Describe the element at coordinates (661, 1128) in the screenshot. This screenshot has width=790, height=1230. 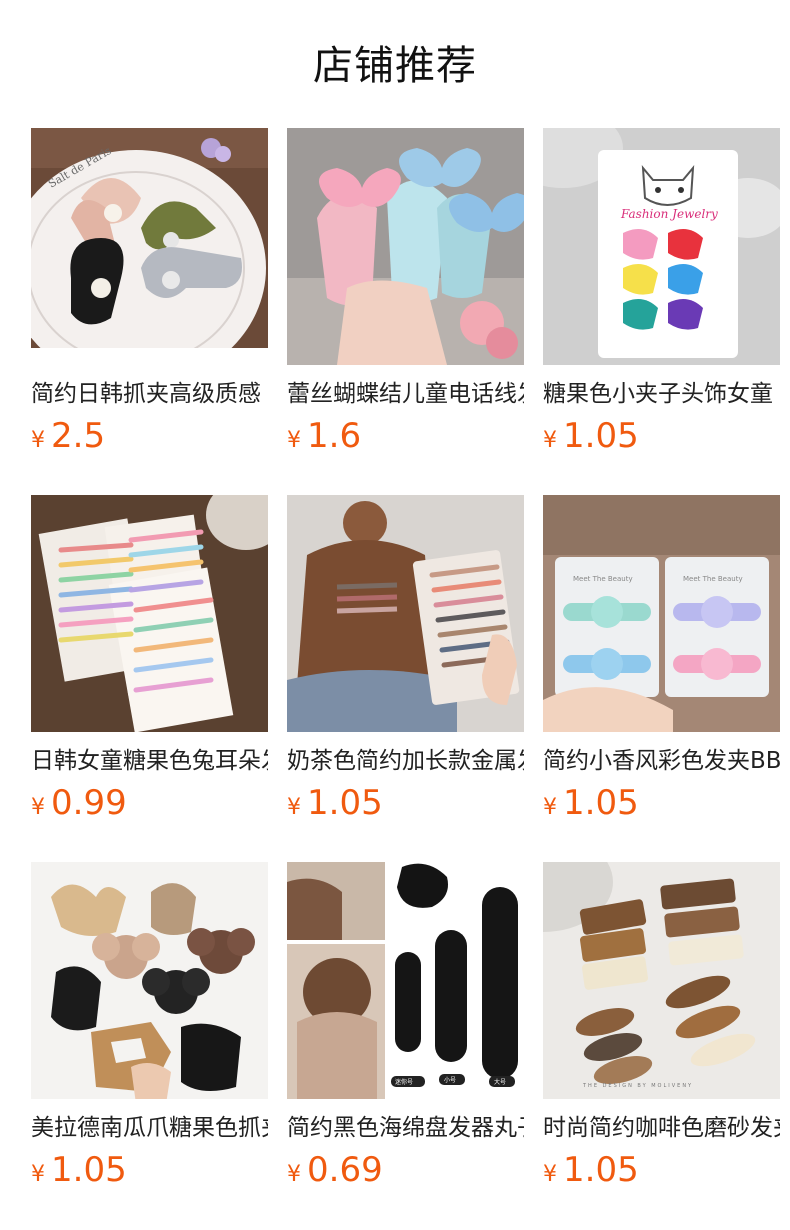
I see `product-name: 时尚简约咖啡色磨砂发夹` at that location.